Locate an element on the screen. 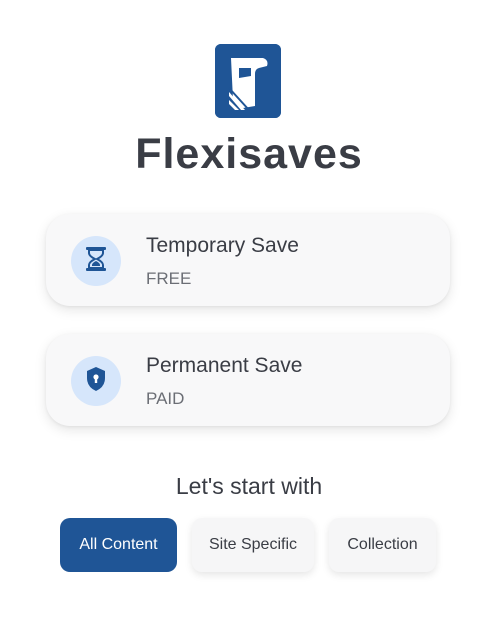 This screenshot has height=617, width=498. site-specific-button: Site Specific is located at coordinates (253, 545).